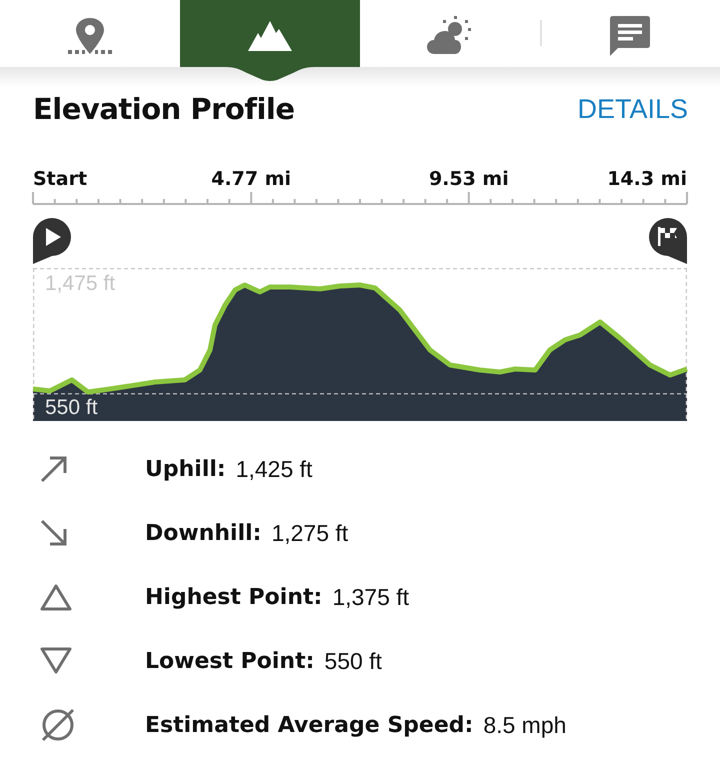 Image resolution: width=720 pixels, height=772 pixels. I want to click on stat-value: 1,275 ft, so click(309, 533).